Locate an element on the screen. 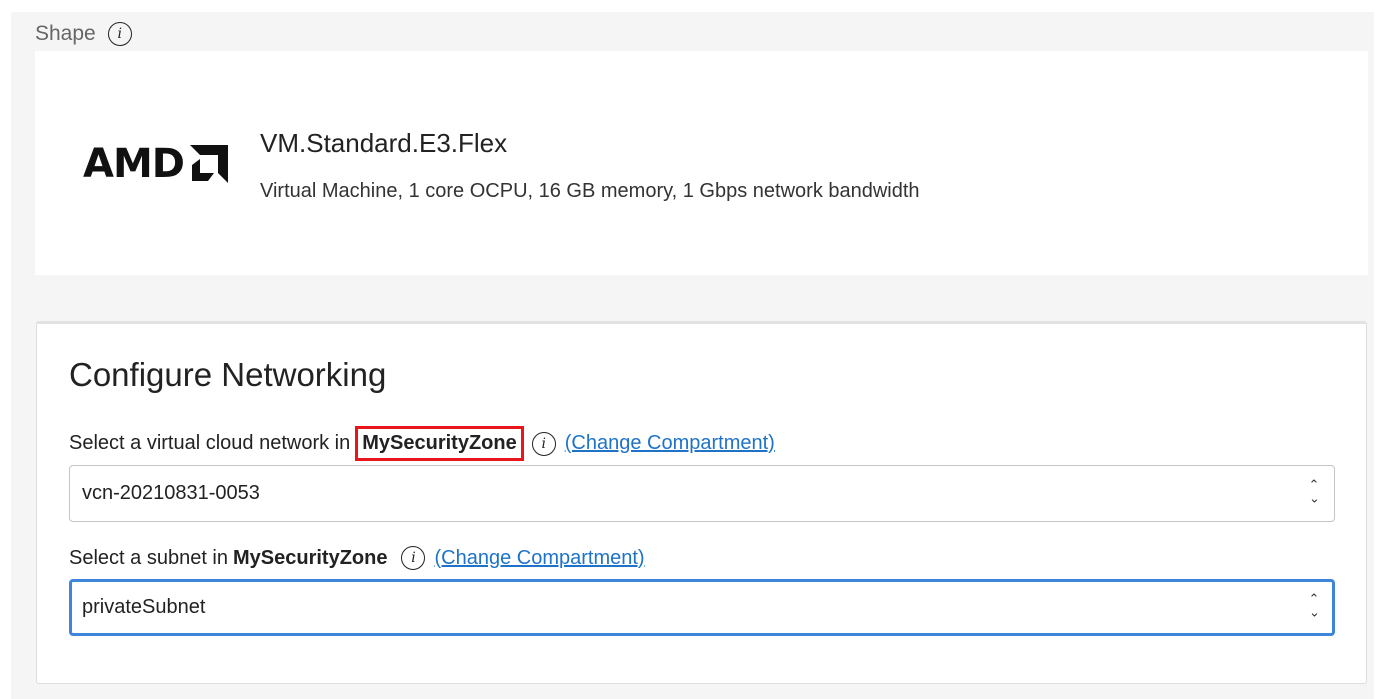 The height and width of the screenshot is (699, 1384). vcn-change-compartment-link: (Change Compartment) is located at coordinates (670, 443).